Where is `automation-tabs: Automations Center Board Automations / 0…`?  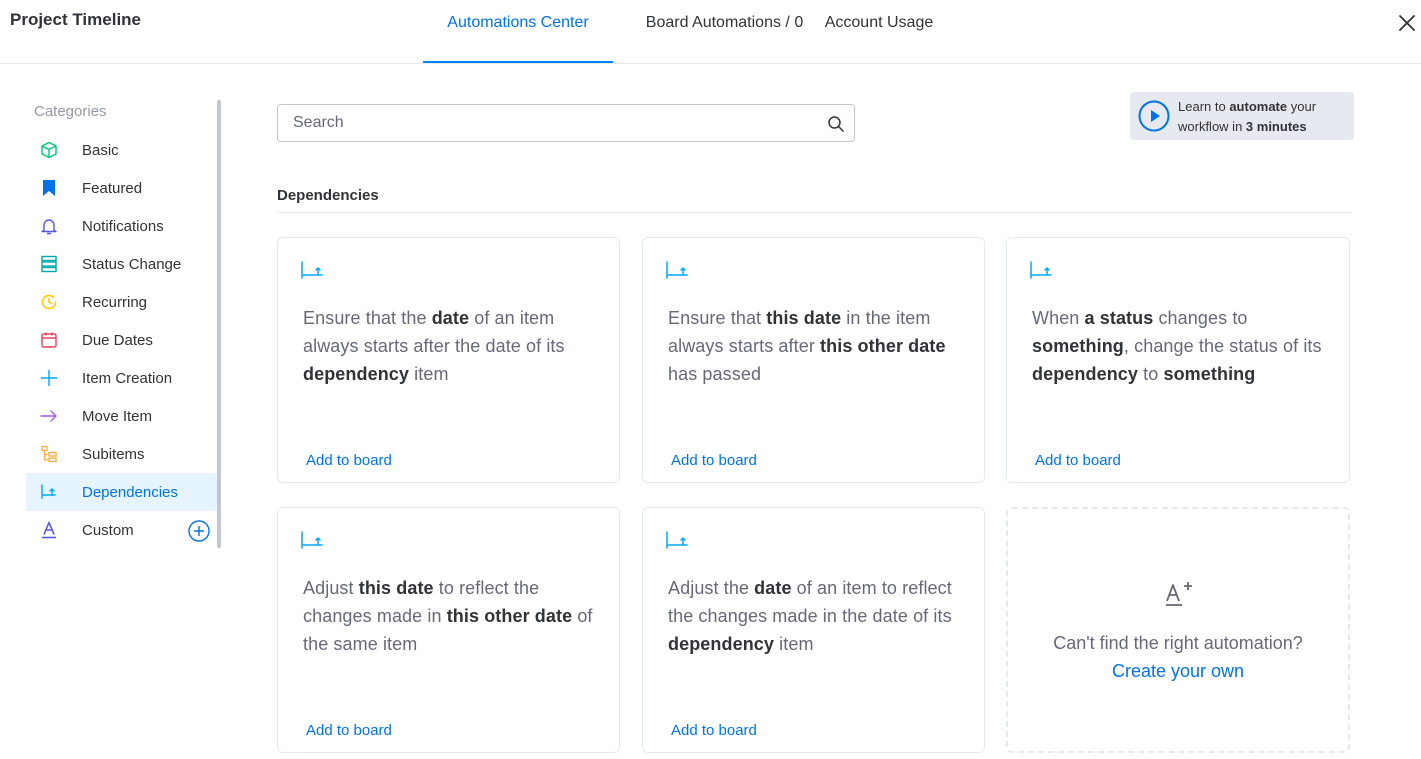
automation-tabs: Automations Center Board Automations / 0… is located at coordinates (688, 31).